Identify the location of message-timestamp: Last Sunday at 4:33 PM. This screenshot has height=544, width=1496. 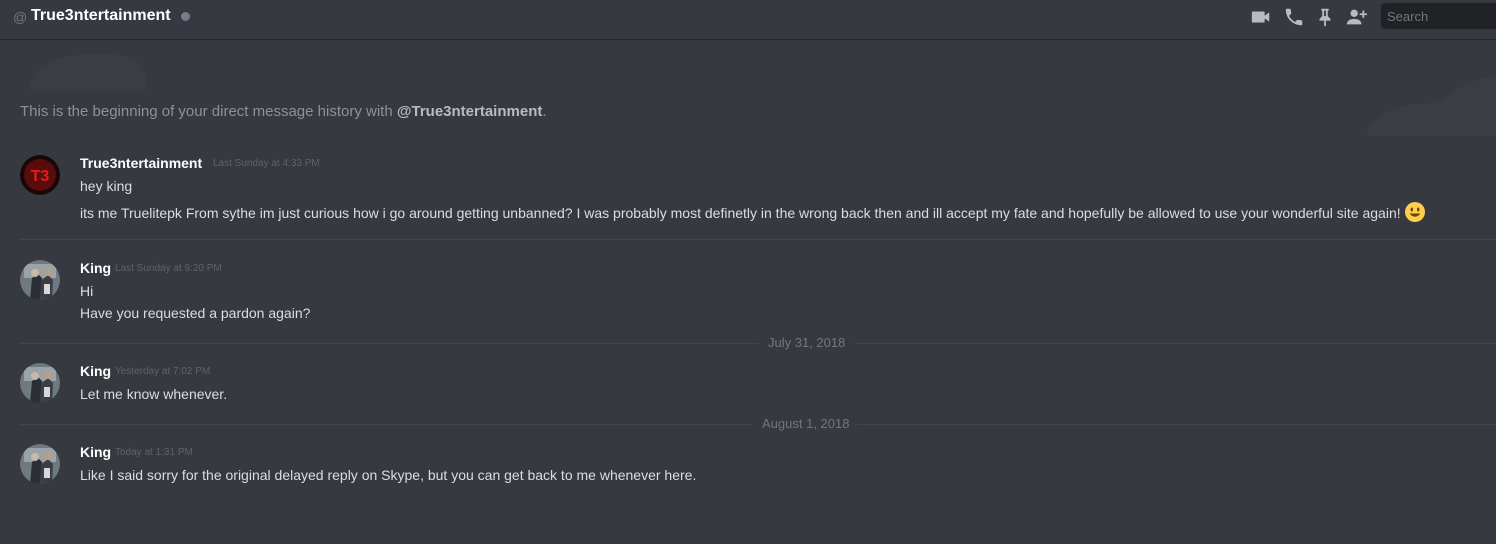
(266, 163).